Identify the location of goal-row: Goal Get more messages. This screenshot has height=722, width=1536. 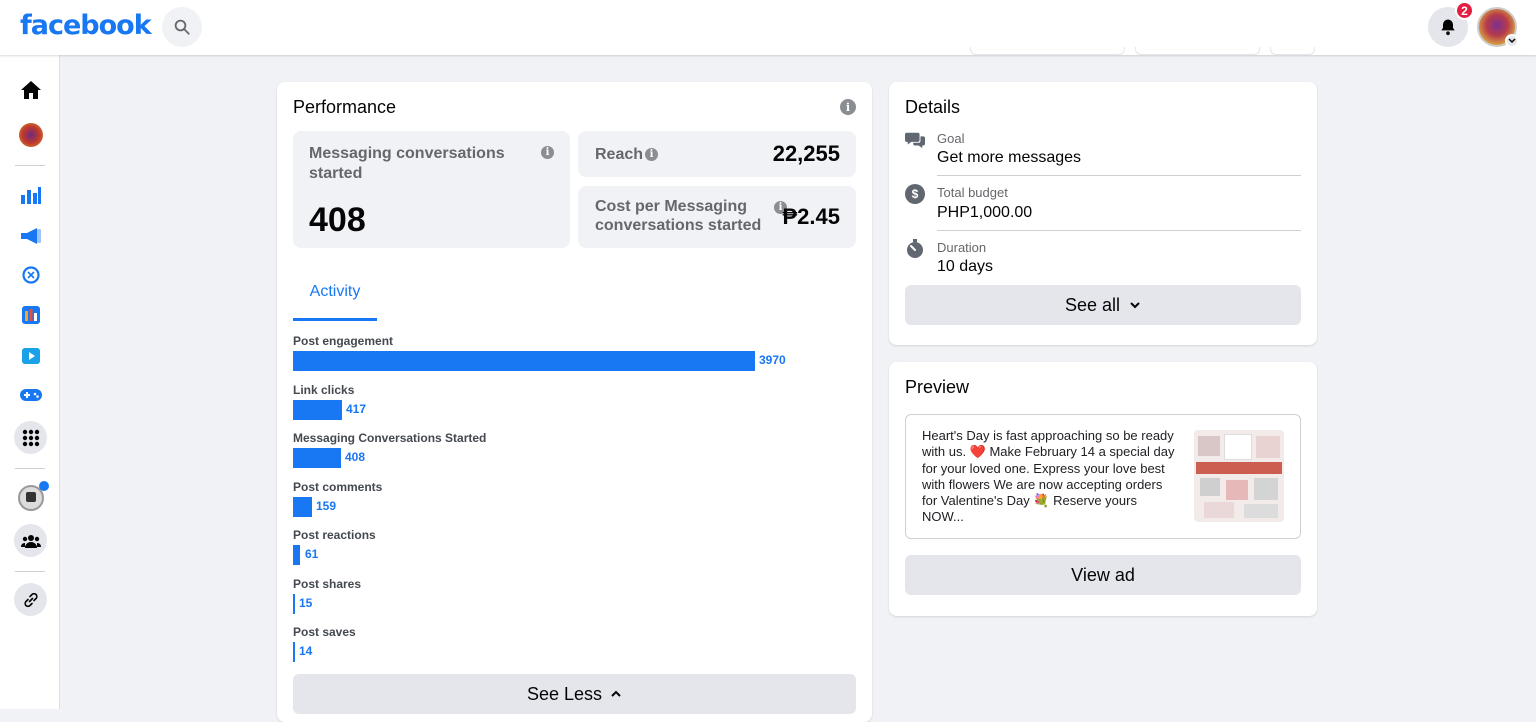
(1103, 153).